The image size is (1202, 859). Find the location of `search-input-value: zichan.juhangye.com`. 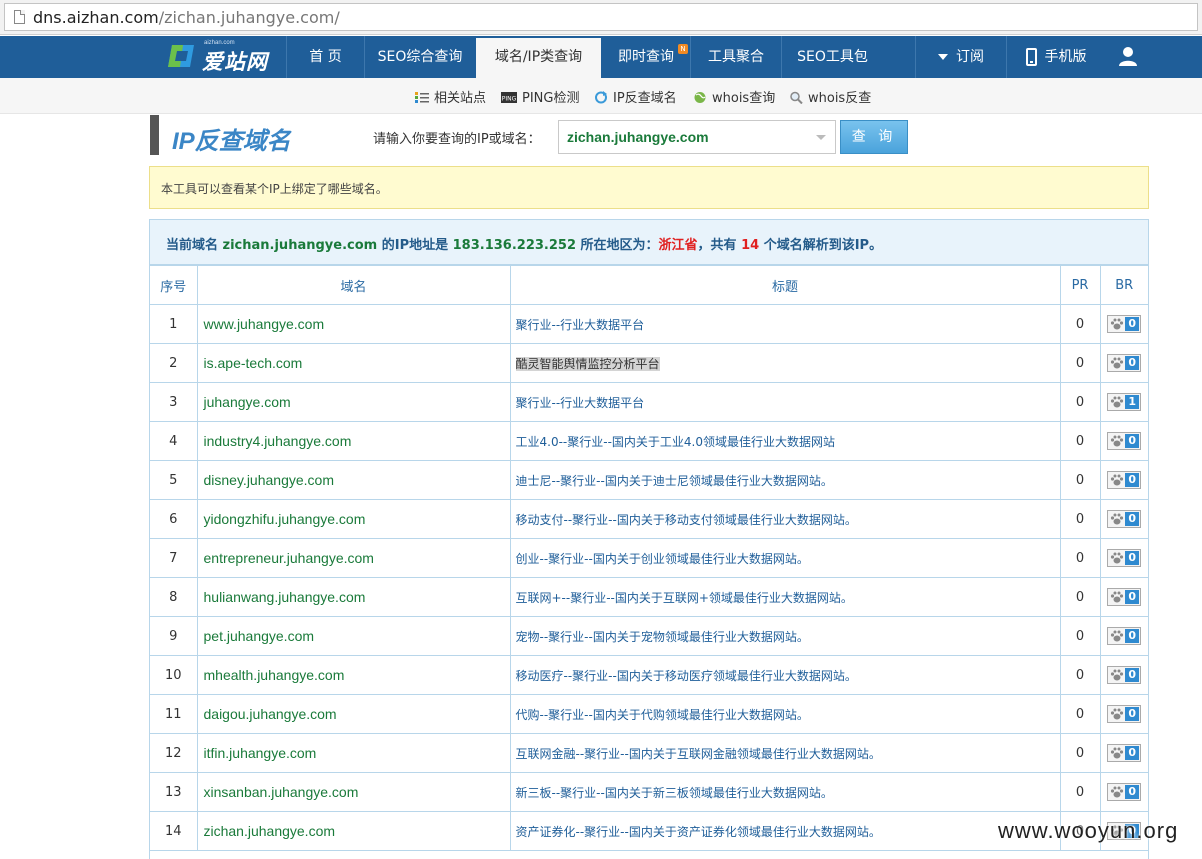

search-input-value: zichan.juhangye.com is located at coordinates (638, 137).